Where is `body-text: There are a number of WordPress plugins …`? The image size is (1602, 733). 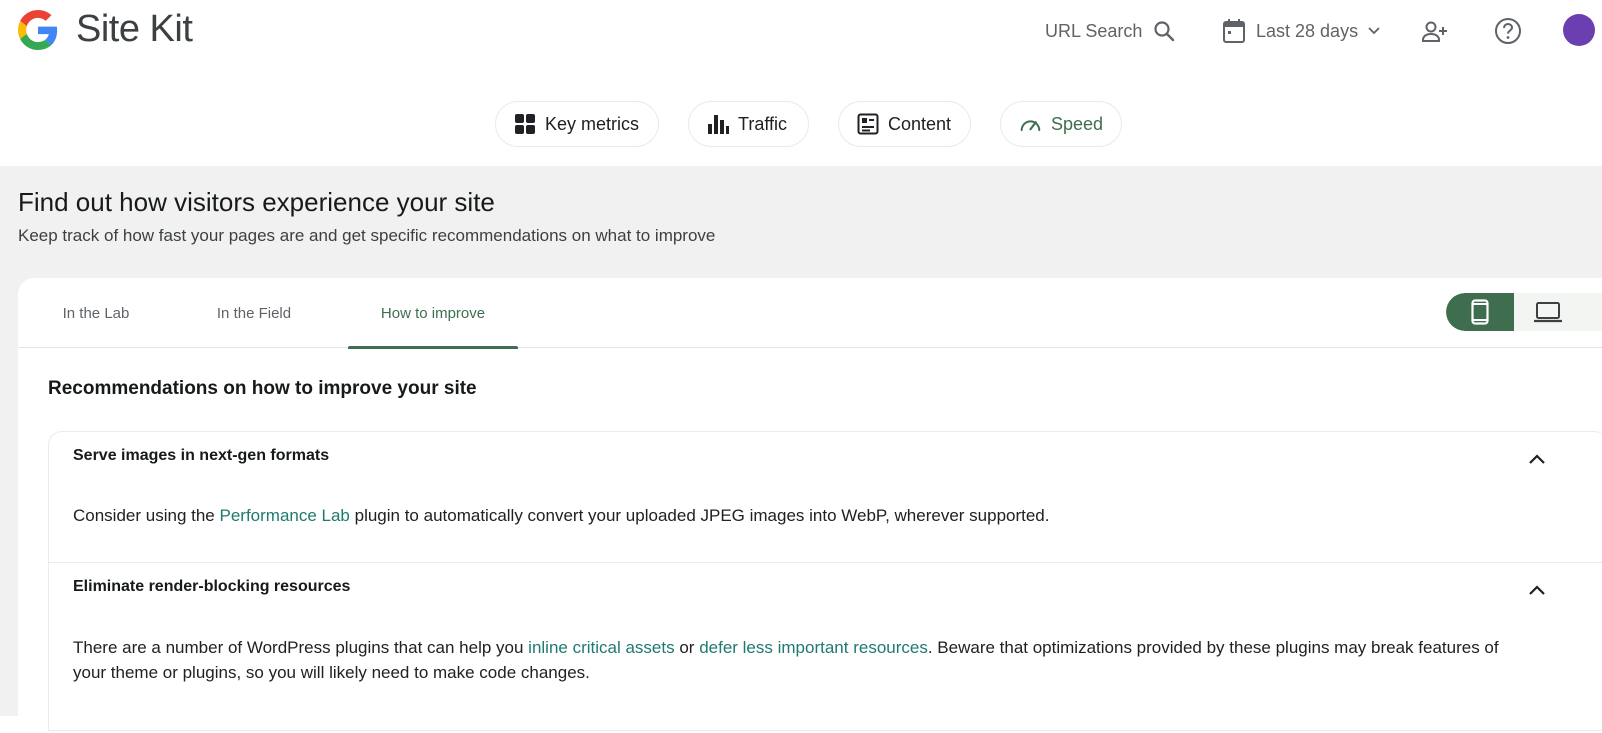 body-text: There are a number of WordPress plugins … is located at coordinates (301, 647).